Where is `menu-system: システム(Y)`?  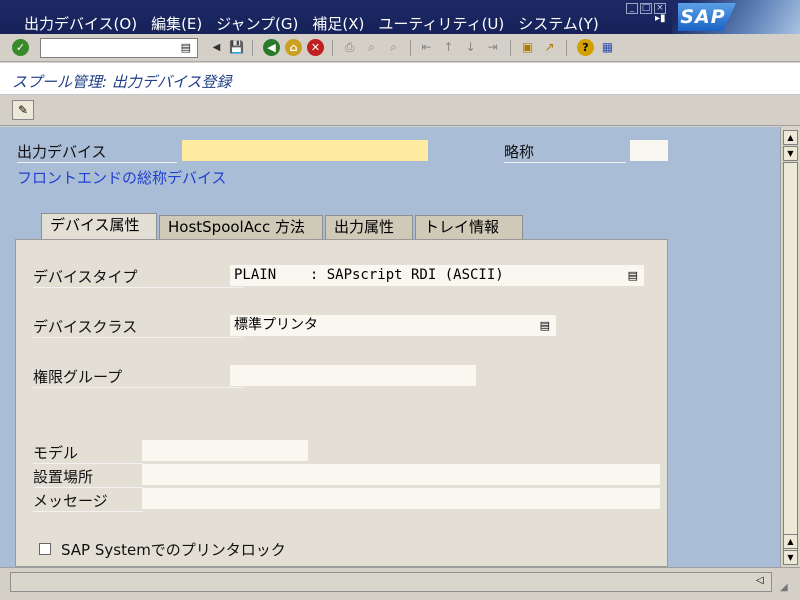 menu-system: システム(Y) is located at coordinates (558, 23).